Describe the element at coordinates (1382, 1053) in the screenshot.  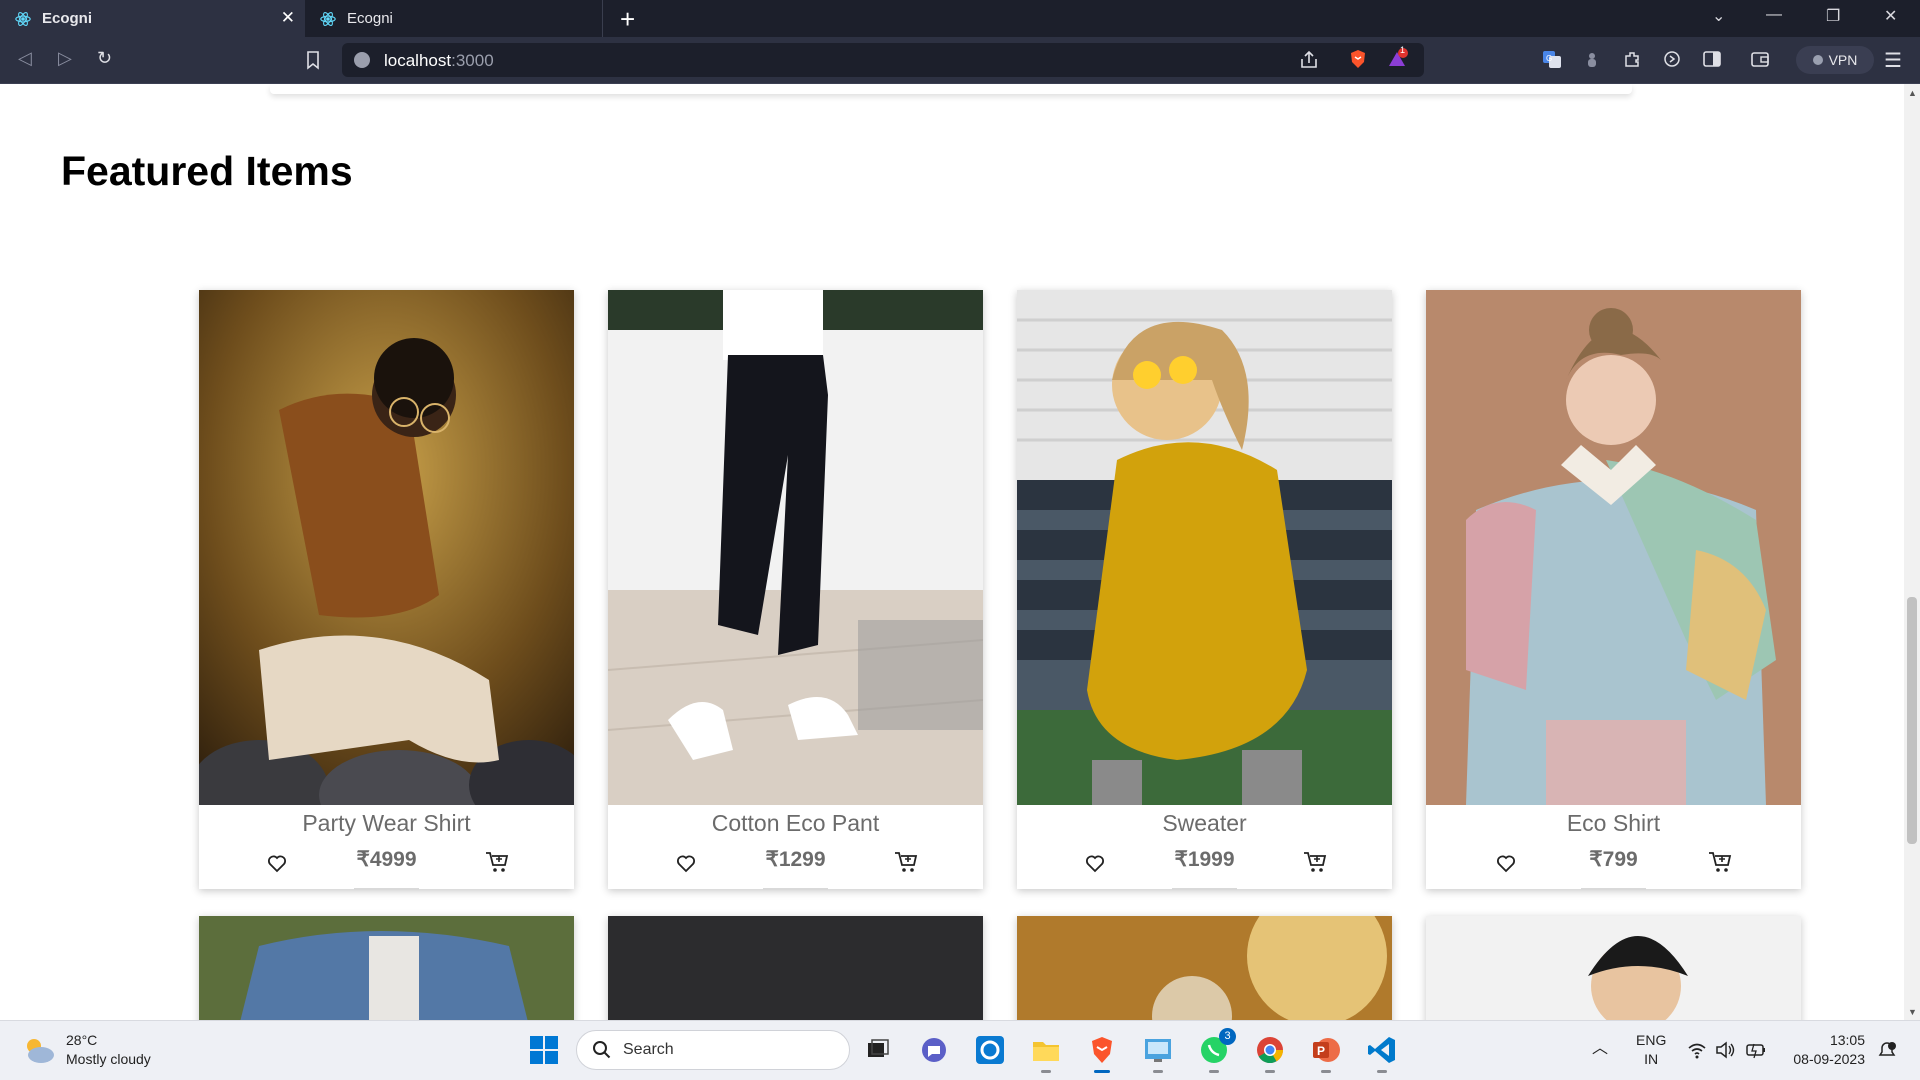
I see `vscode-icon` at that location.